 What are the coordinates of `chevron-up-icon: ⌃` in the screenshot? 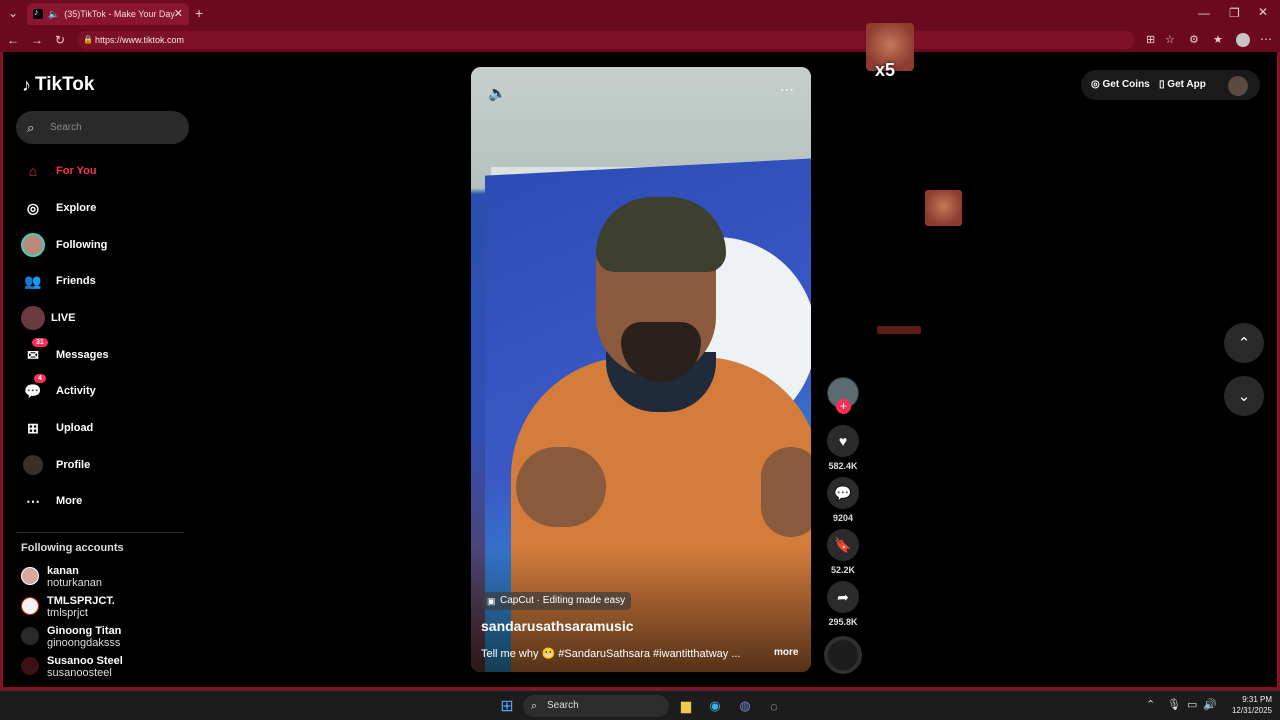 It's located at (1244, 343).